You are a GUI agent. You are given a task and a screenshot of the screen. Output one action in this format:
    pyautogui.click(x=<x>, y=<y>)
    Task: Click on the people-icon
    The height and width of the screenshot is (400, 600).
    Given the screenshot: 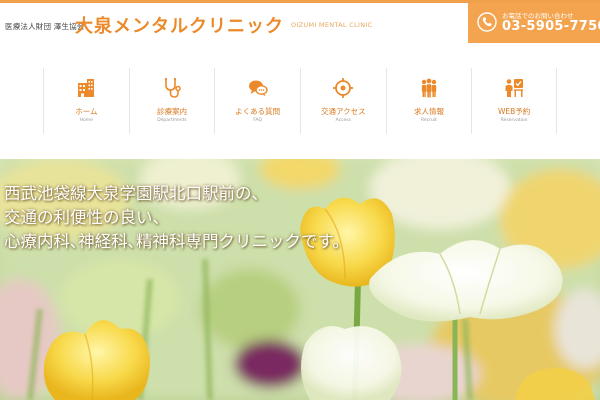 What is the action you would take?
    pyautogui.click(x=429, y=88)
    